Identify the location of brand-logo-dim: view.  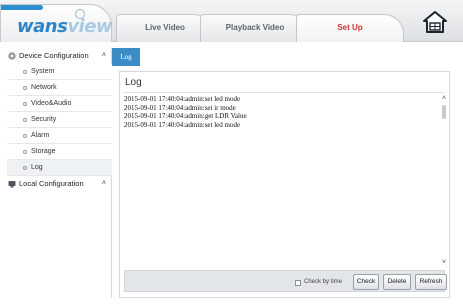
(90, 26).